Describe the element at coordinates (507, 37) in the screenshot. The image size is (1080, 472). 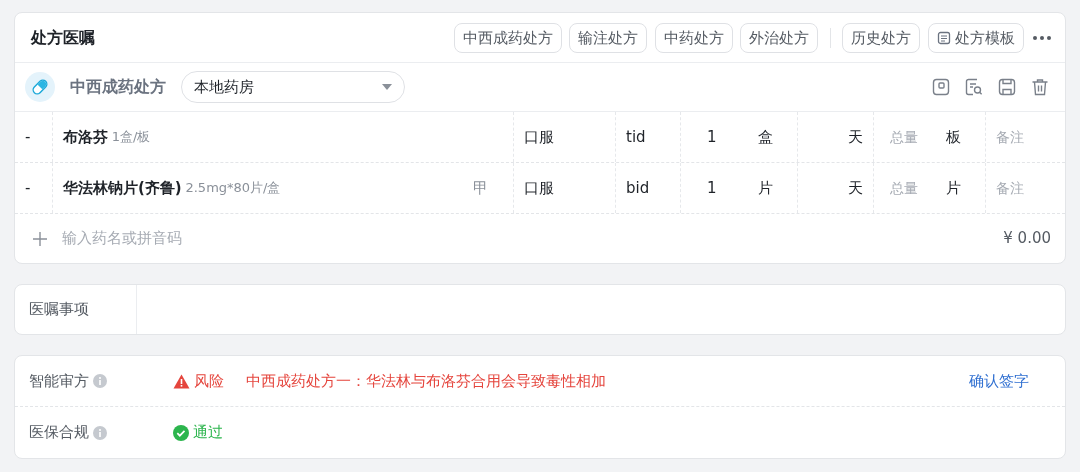
I see `add-prescription-button: 中西成药处方` at that location.